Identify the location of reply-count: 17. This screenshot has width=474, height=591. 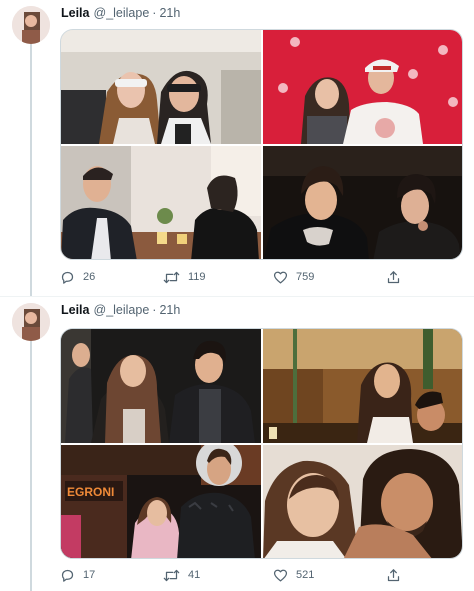
(89, 575).